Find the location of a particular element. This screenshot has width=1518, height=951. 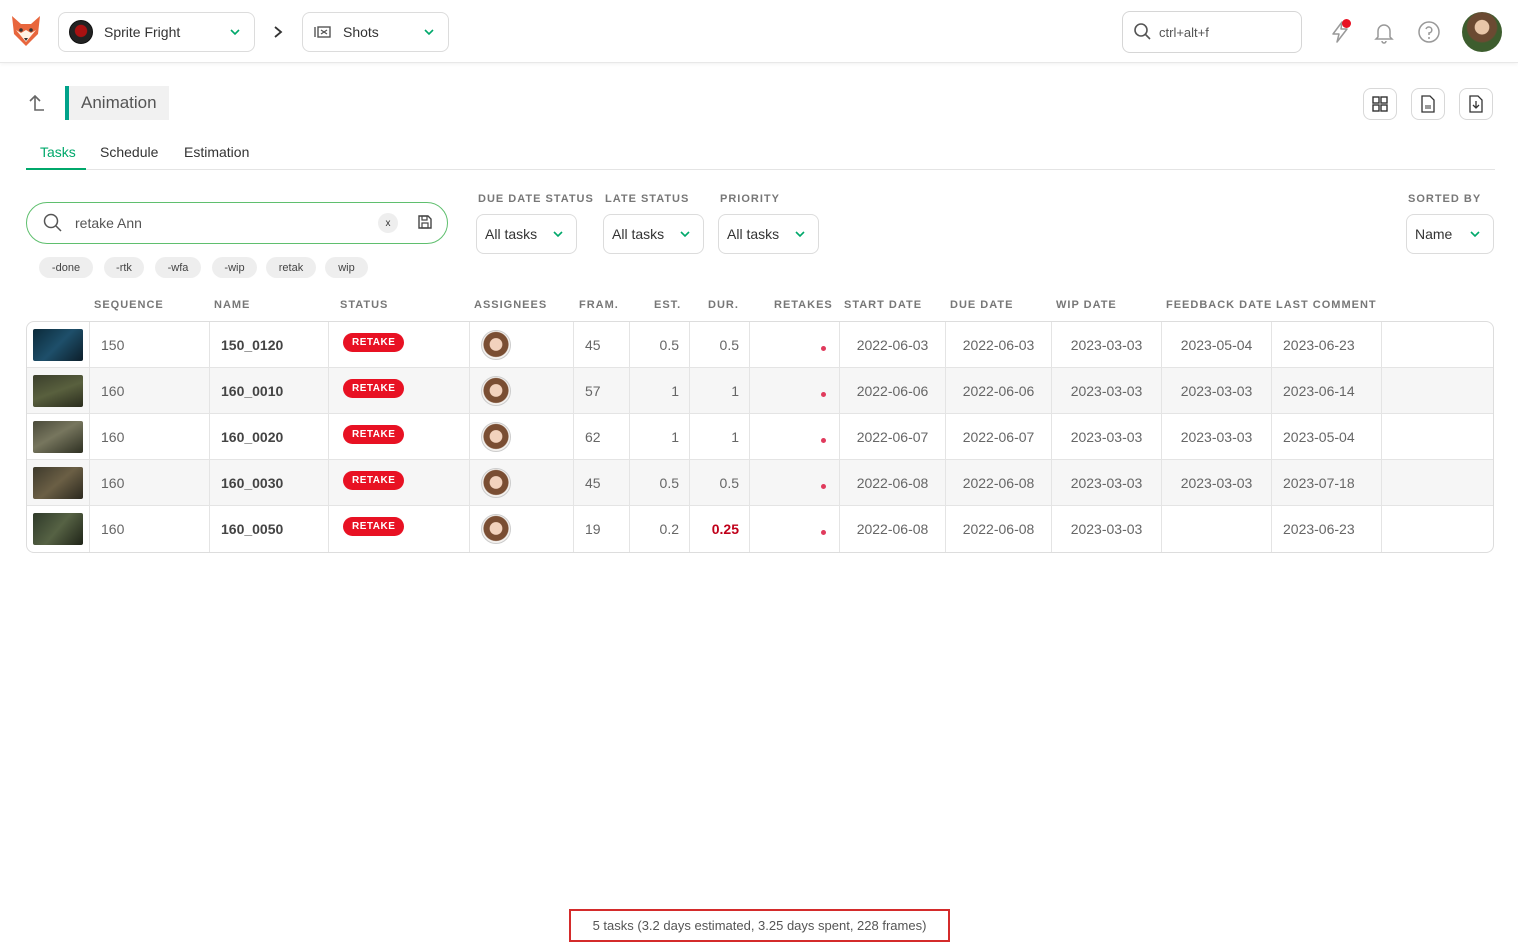

tab-schedule: Schedule is located at coordinates (129, 154).